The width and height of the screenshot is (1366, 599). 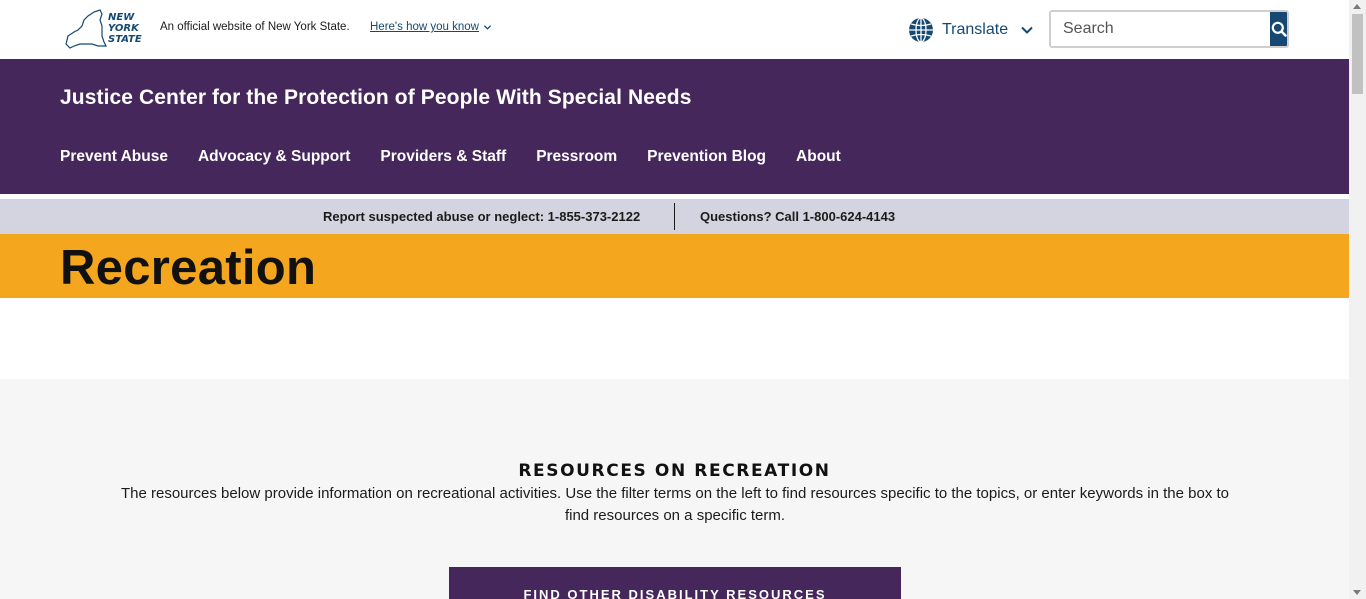 I want to click on nav-providers-staff: Providers & Staff, so click(x=443, y=157).